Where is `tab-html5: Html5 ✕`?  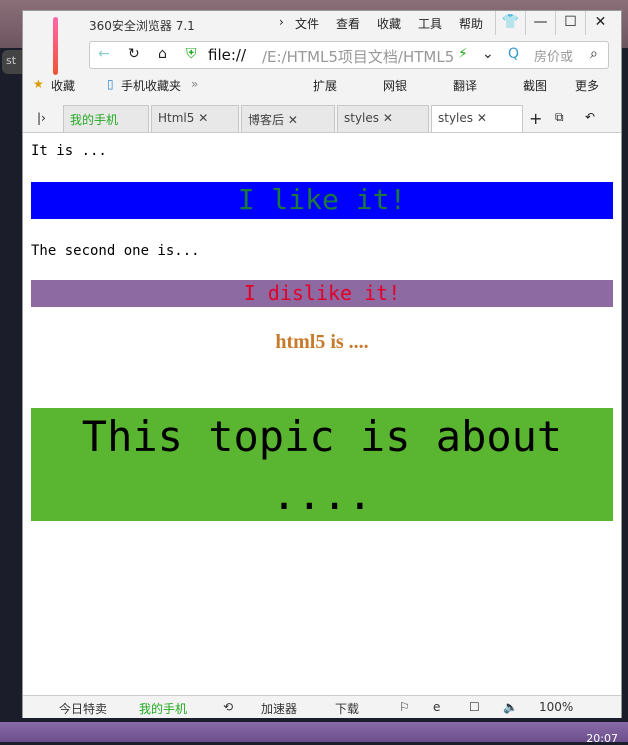 tab-html5: Html5 ✕ is located at coordinates (195, 119).